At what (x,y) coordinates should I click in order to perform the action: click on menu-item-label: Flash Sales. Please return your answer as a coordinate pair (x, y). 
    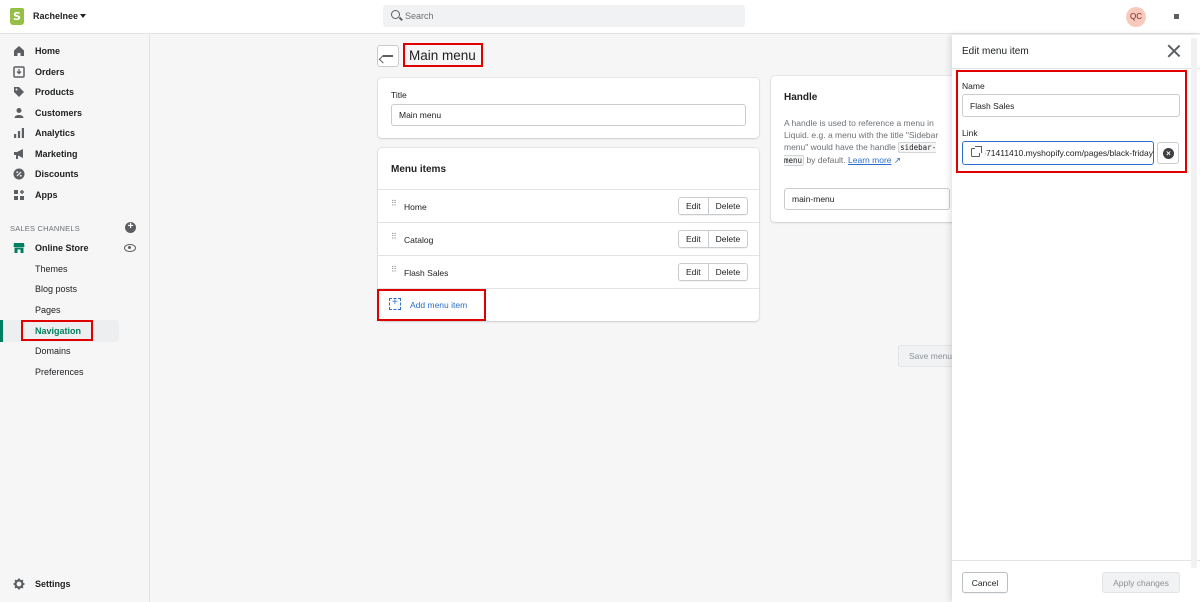
    Looking at the image, I should click on (426, 273).